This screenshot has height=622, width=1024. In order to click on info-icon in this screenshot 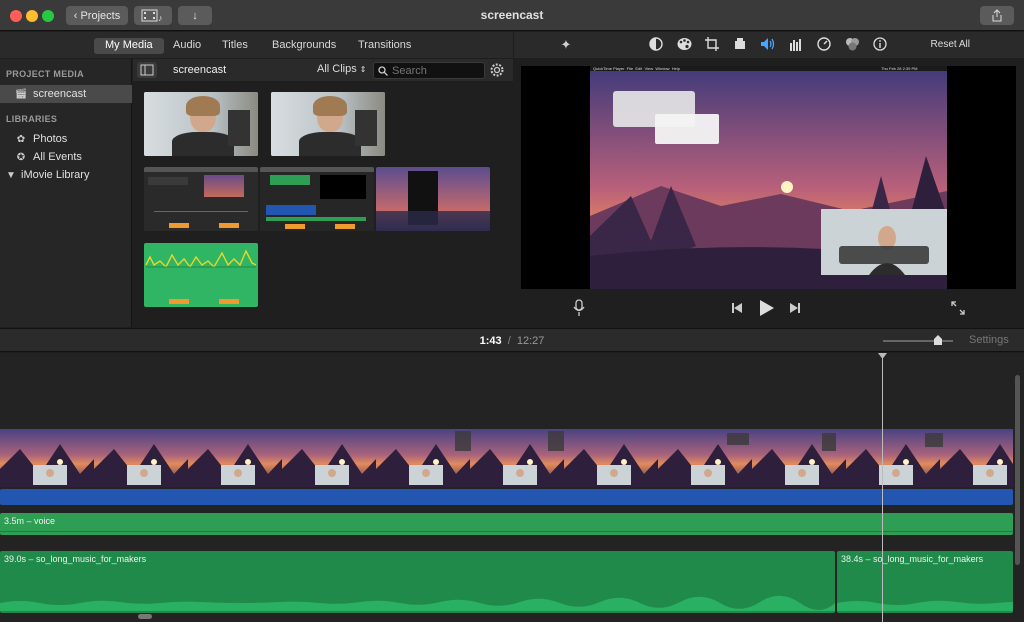, I will do `click(880, 45)`.